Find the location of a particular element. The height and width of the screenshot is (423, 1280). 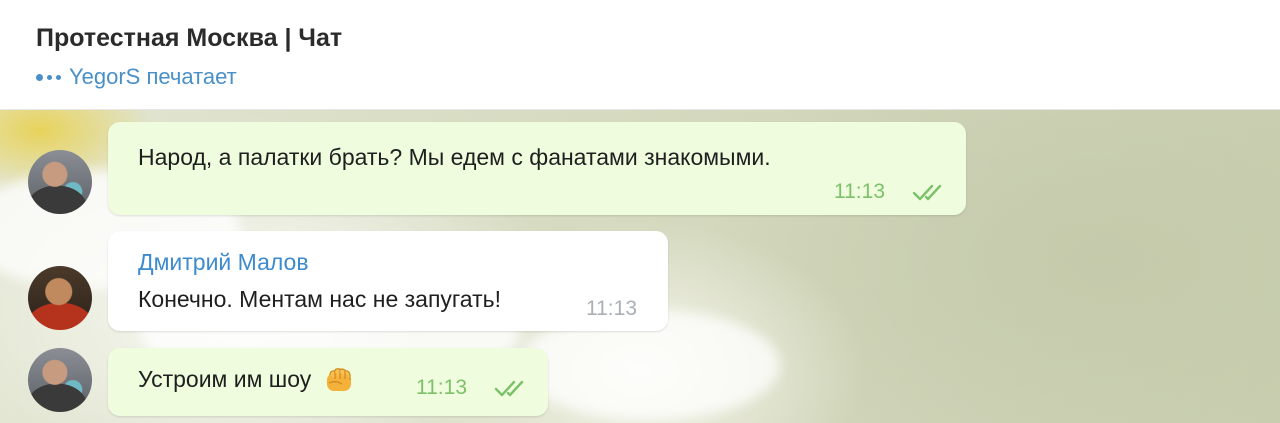

message-text: Устроим им шоу is located at coordinates (247, 380).